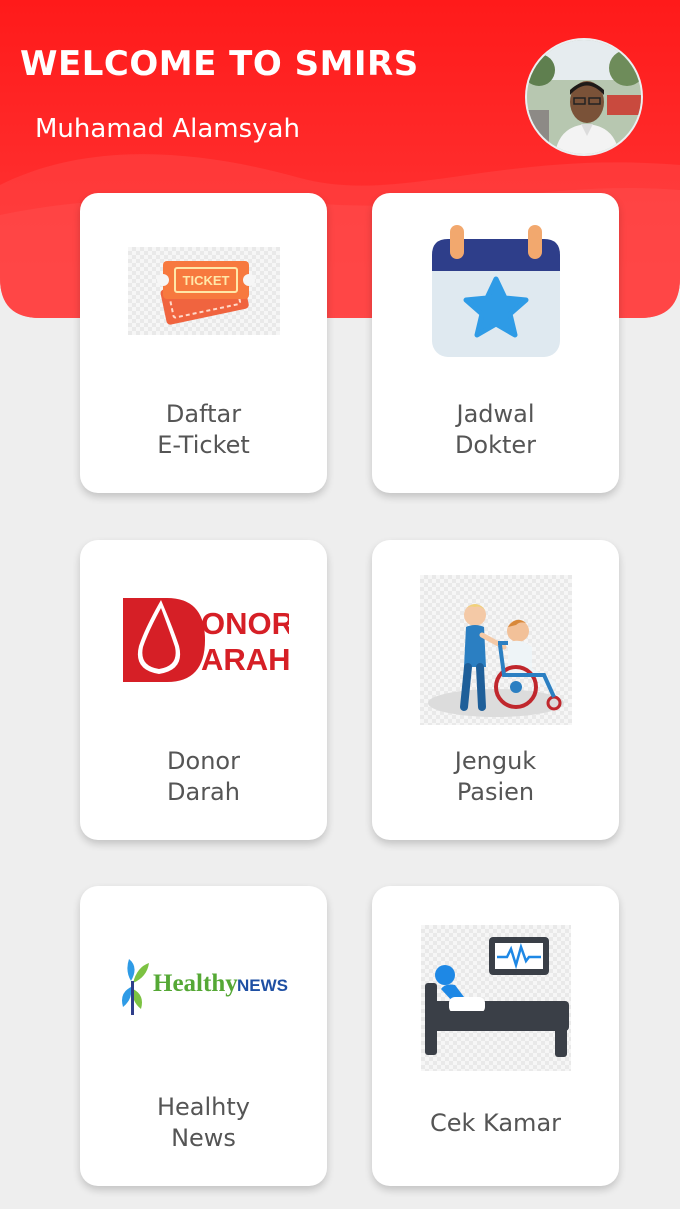 The width and height of the screenshot is (680, 1209). I want to click on news-logo-word: NEWS, so click(262, 985).